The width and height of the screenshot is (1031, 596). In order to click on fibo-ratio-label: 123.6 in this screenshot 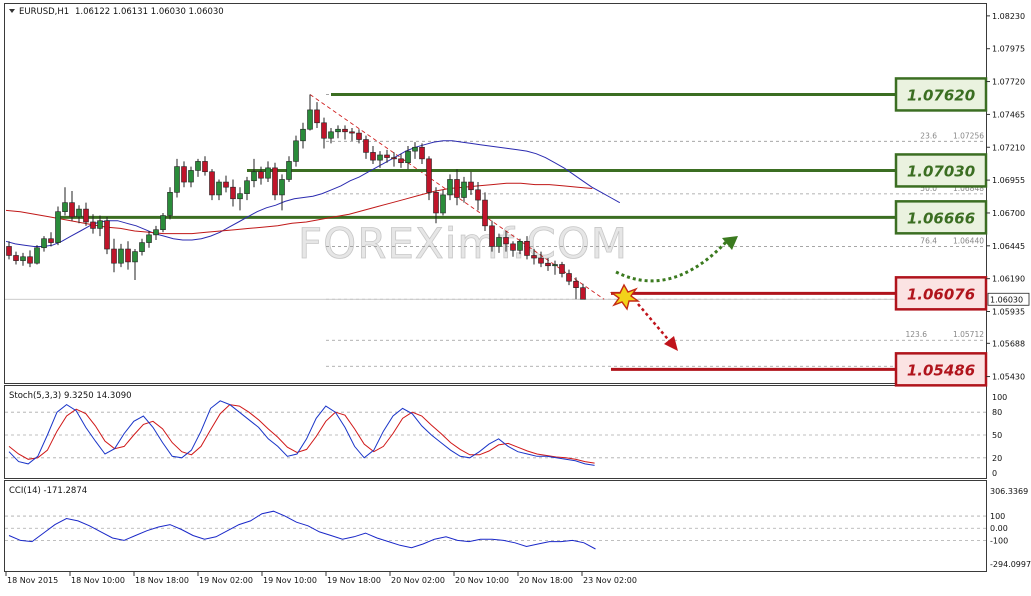, I will do `click(917, 334)`.